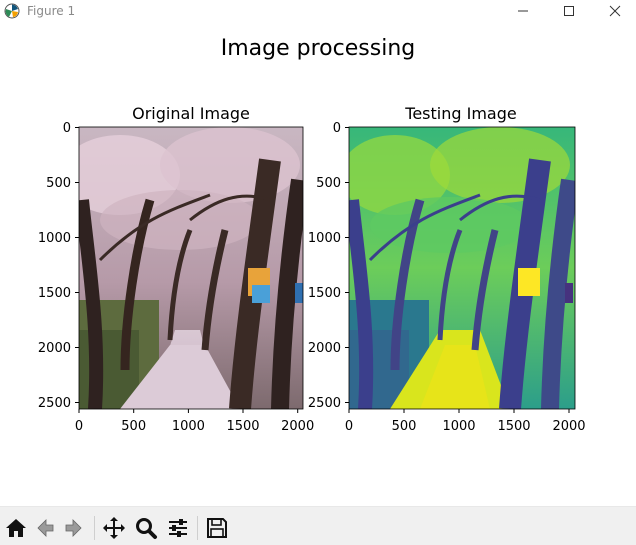 Image resolution: width=636 pixels, height=545 pixels. I want to click on home-button, so click(16, 528).